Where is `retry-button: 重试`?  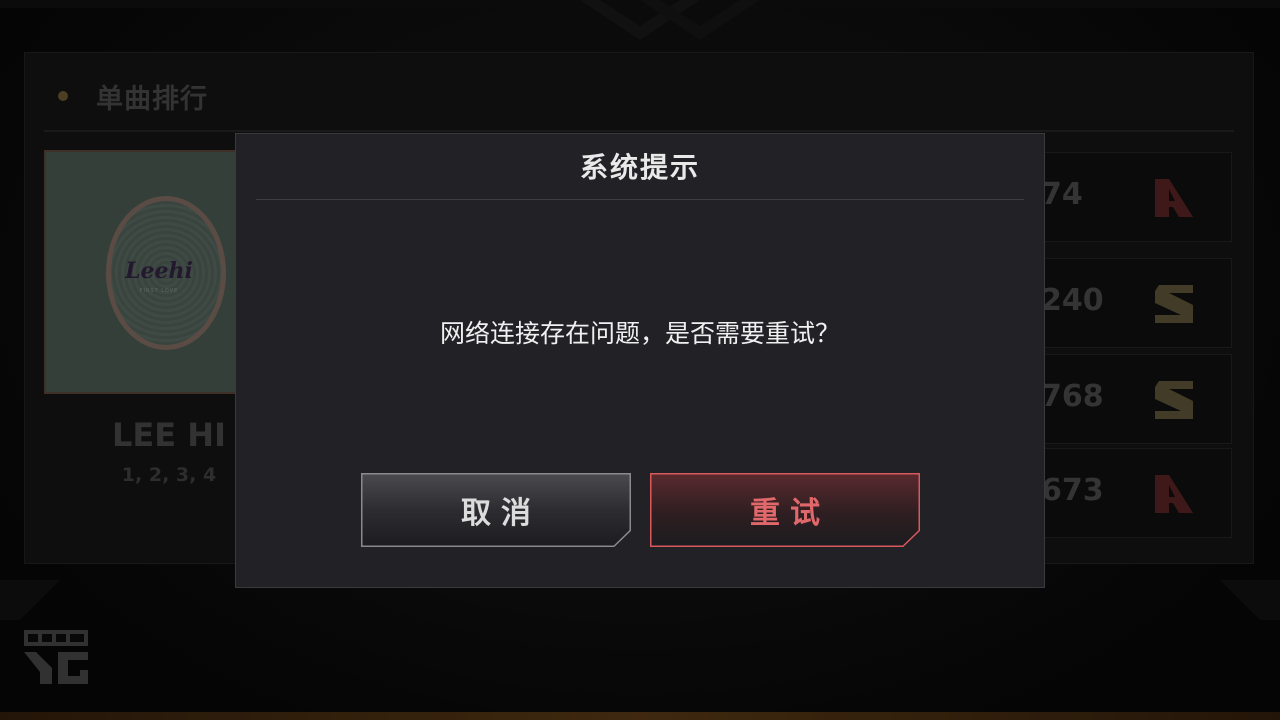 retry-button: 重试 is located at coordinates (785, 510).